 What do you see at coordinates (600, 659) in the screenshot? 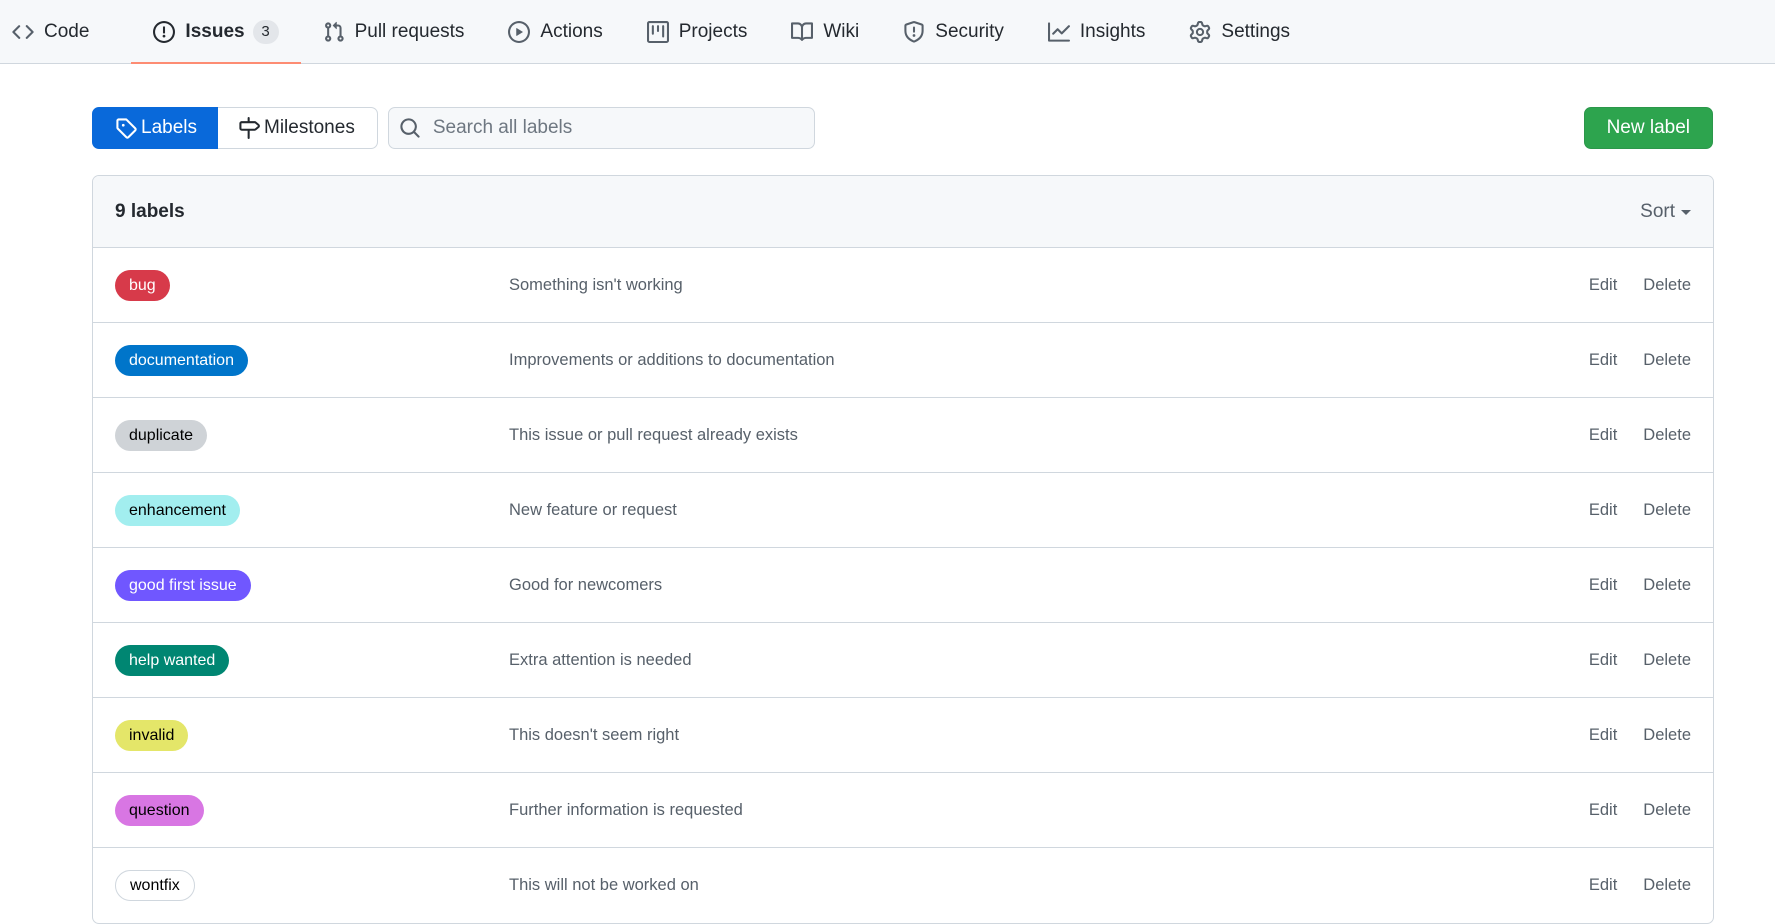
I see `label-description: Extra attention is needed` at bounding box center [600, 659].